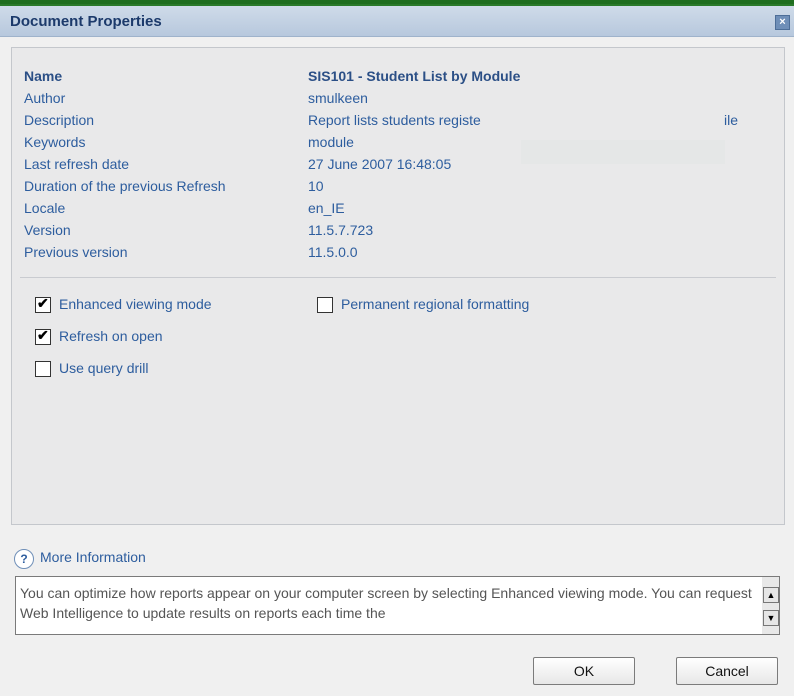  Describe the element at coordinates (77, 164) in the screenshot. I see `property-label: Last refresh date` at that location.